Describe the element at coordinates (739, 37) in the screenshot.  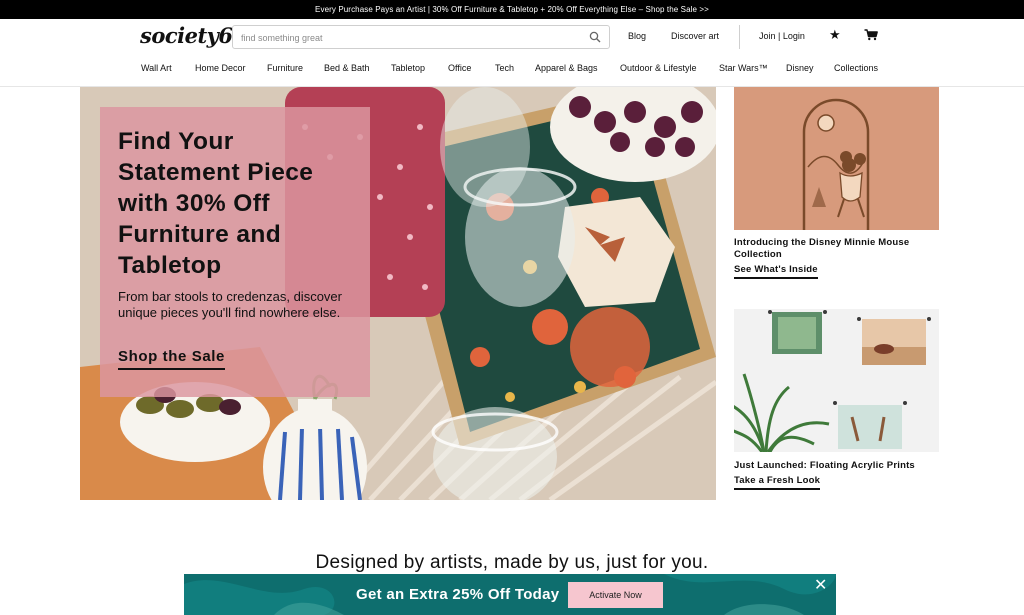
I see `header-divider` at that location.